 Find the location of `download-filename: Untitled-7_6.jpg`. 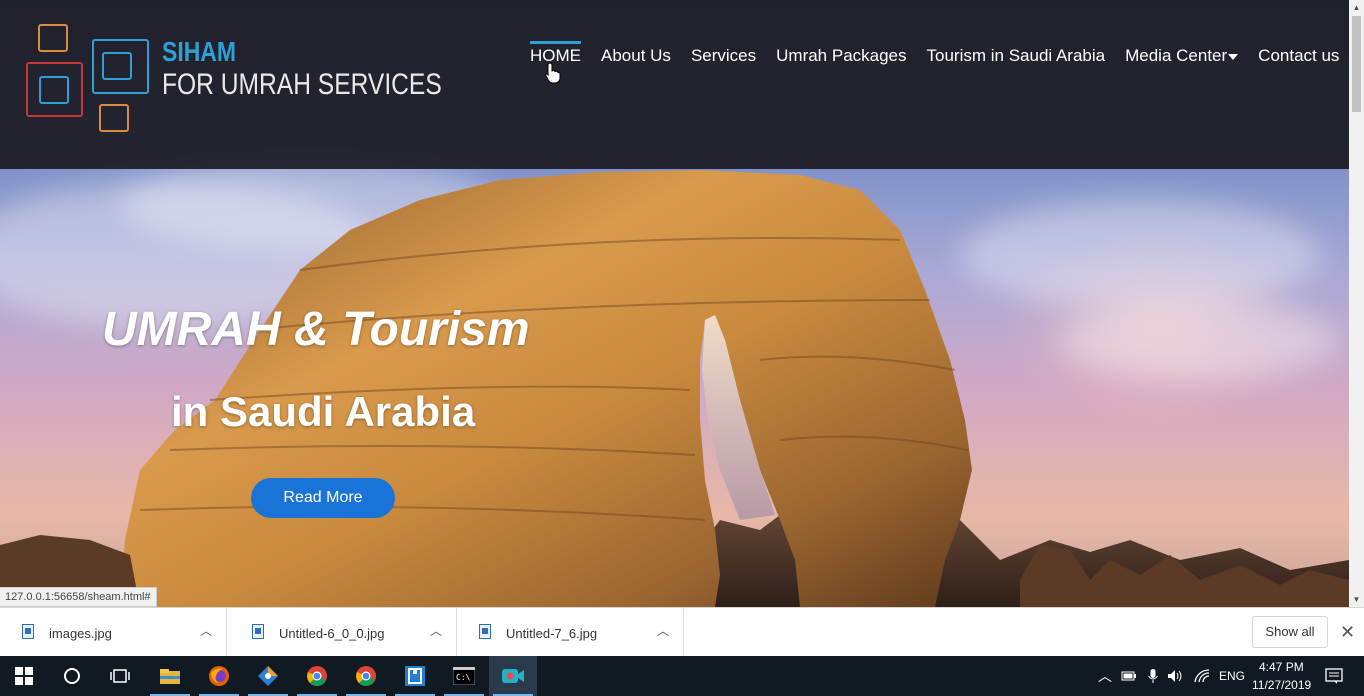

download-filename: Untitled-7_6.jpg is located at coordinates (552, 633).